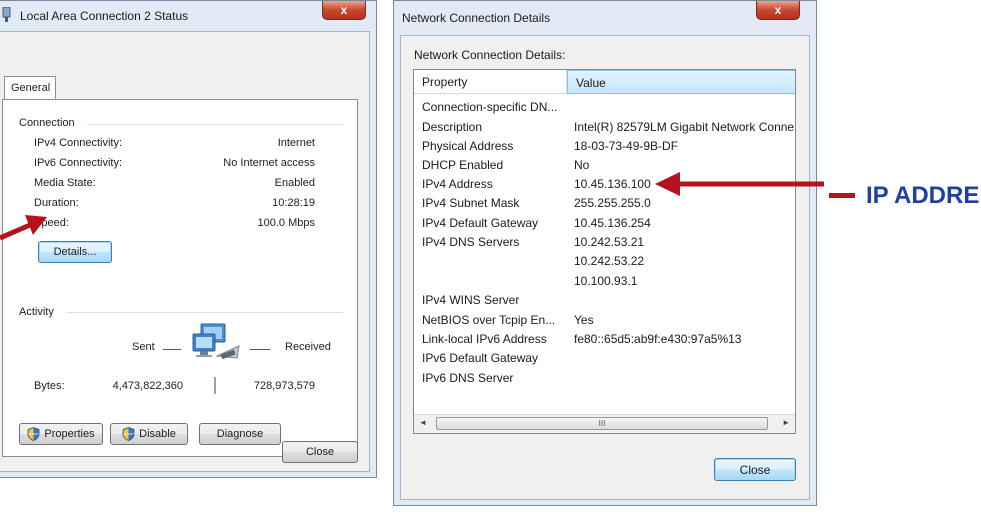  What do you see at coordinates (463, 165) in the screenshot?
I see `property-cell: DHCP Enabled` at bounding box center [463, 165].